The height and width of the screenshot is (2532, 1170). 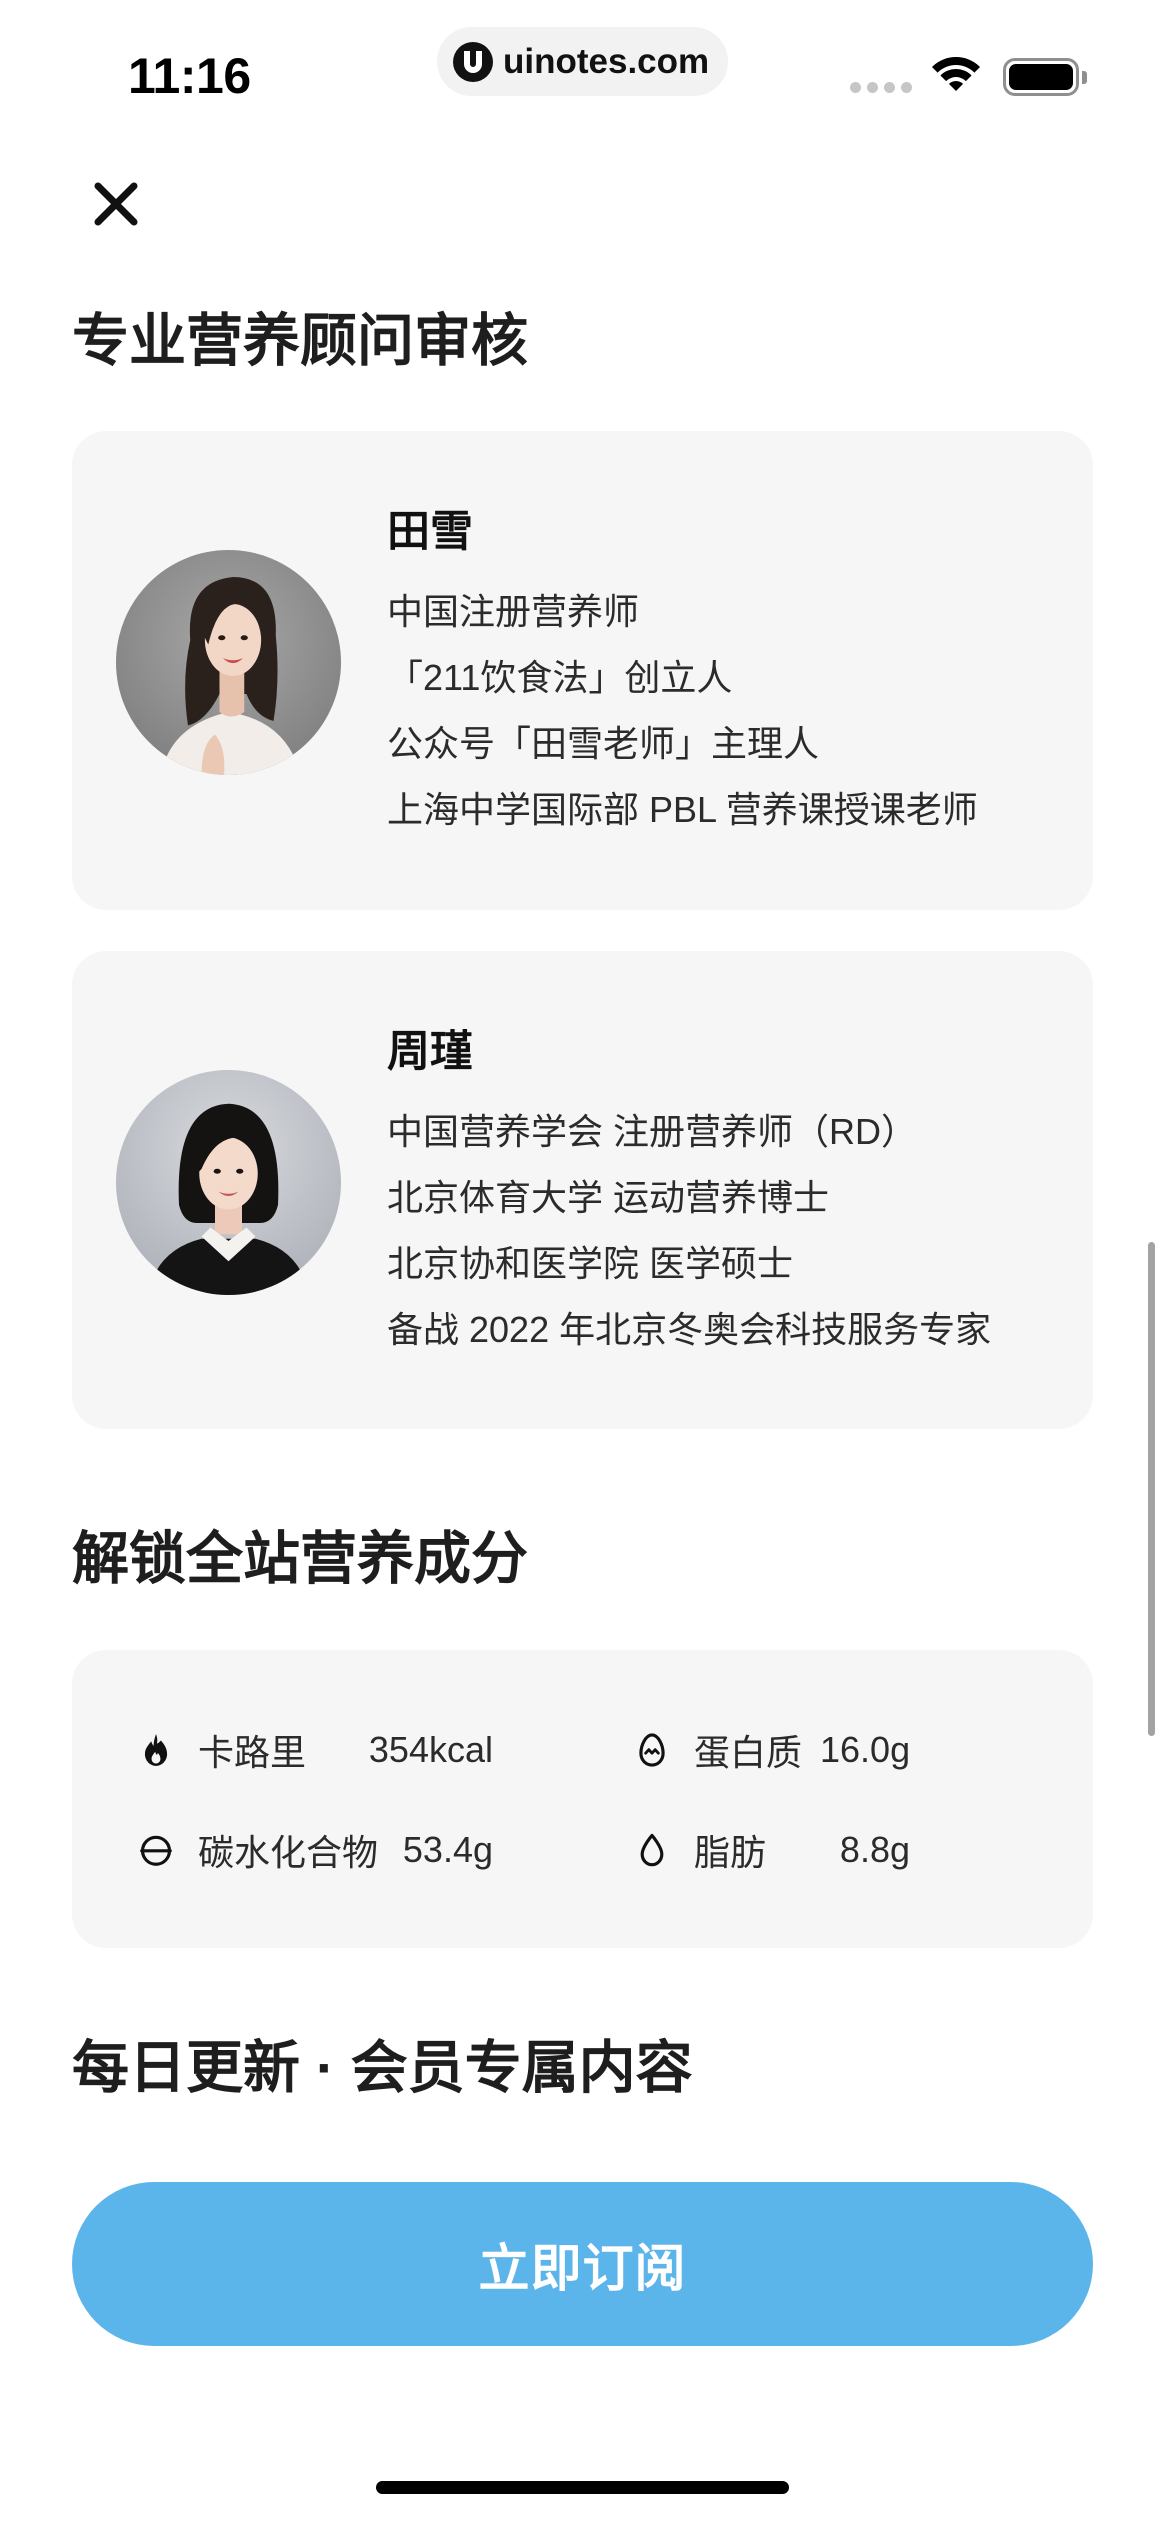 I want to click on cellular-signal-icon, so click(x=881, y=87).